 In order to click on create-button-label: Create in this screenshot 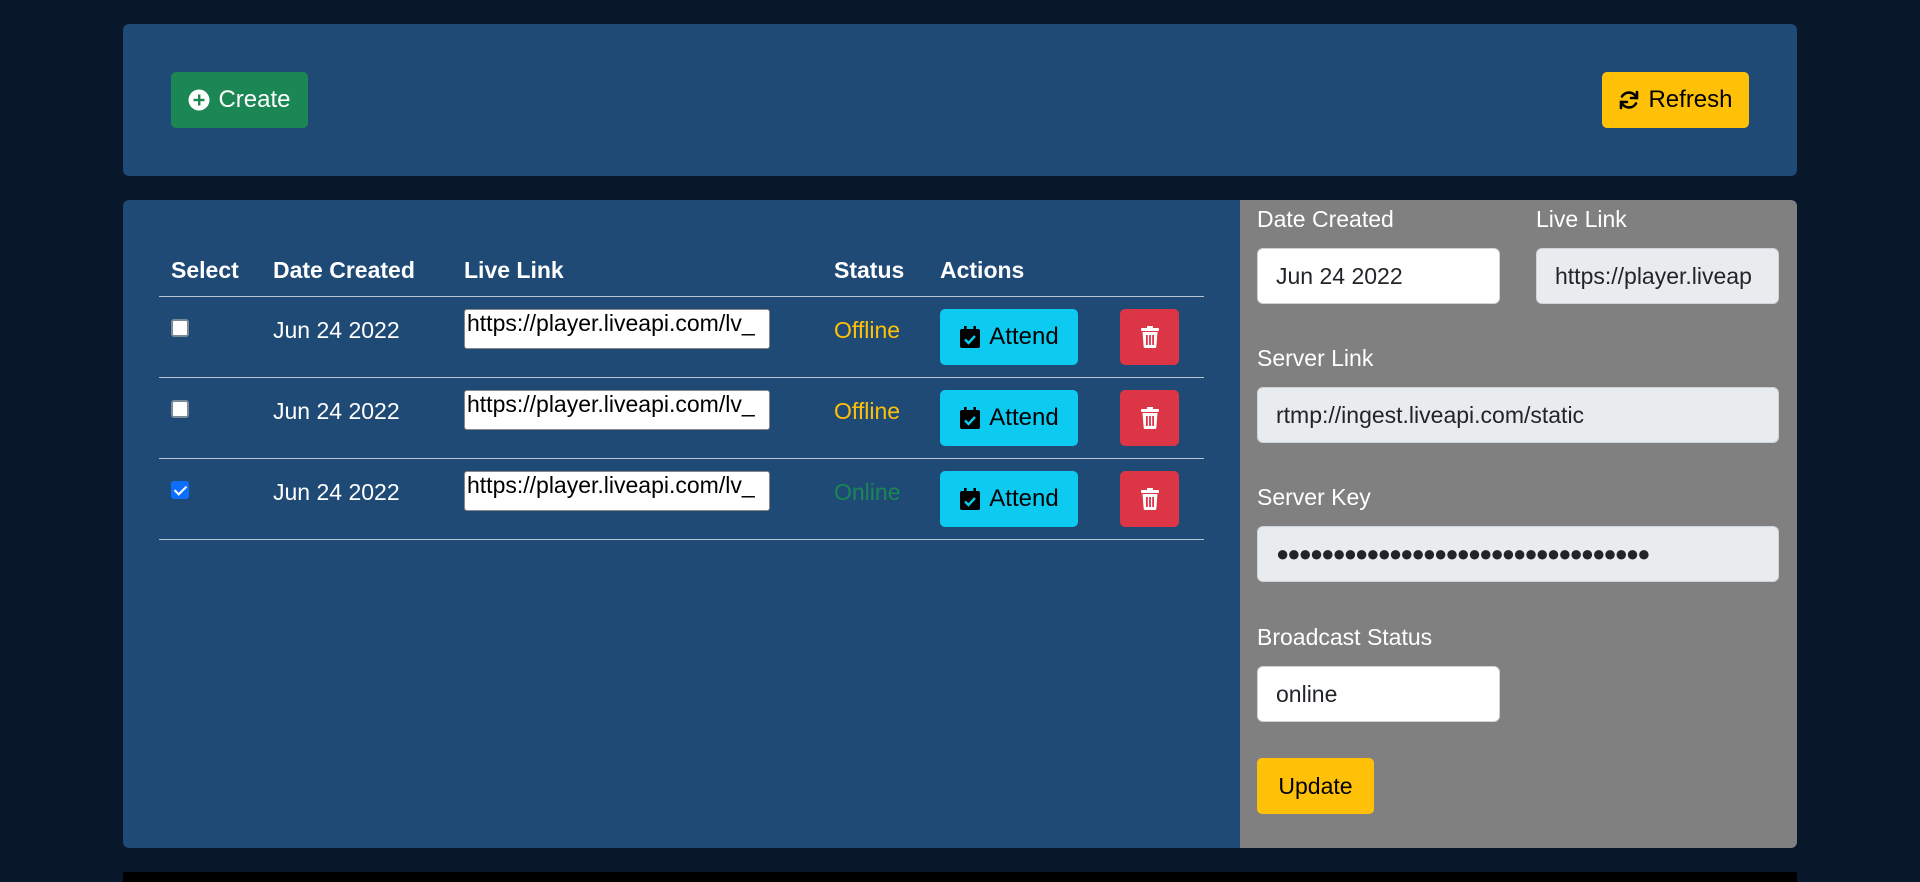, I will do `click(254, 99)`.